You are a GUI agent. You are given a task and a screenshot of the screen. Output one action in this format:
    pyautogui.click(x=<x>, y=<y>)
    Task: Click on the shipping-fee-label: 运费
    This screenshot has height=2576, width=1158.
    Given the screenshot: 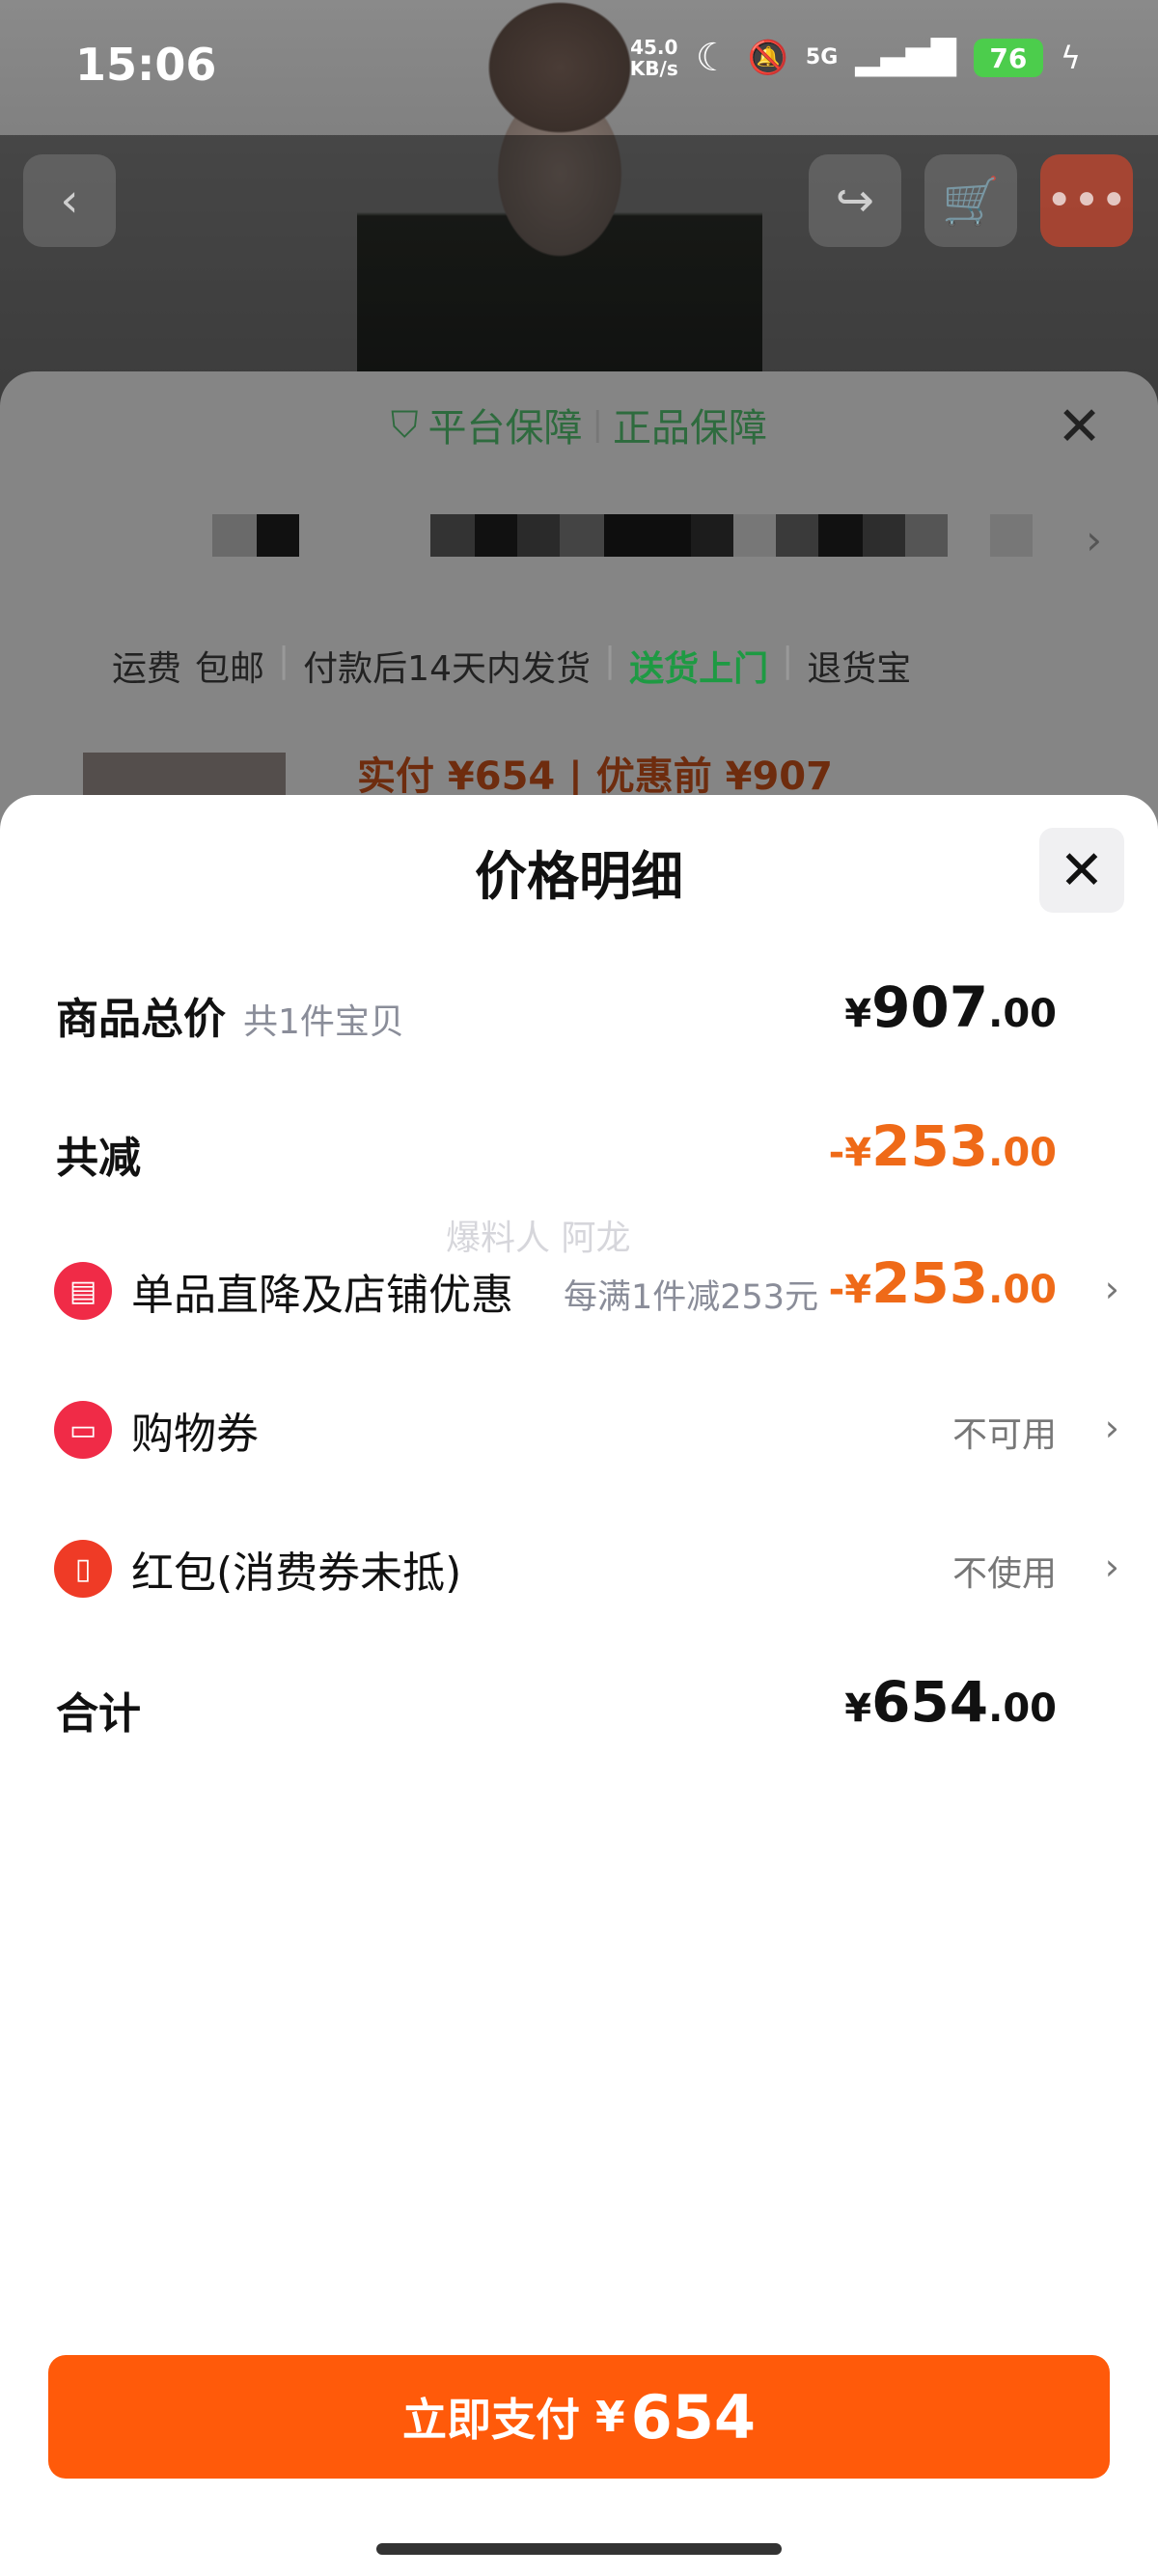 What is the action you would take?
    pyautogui.click(x=147, y=669)
    